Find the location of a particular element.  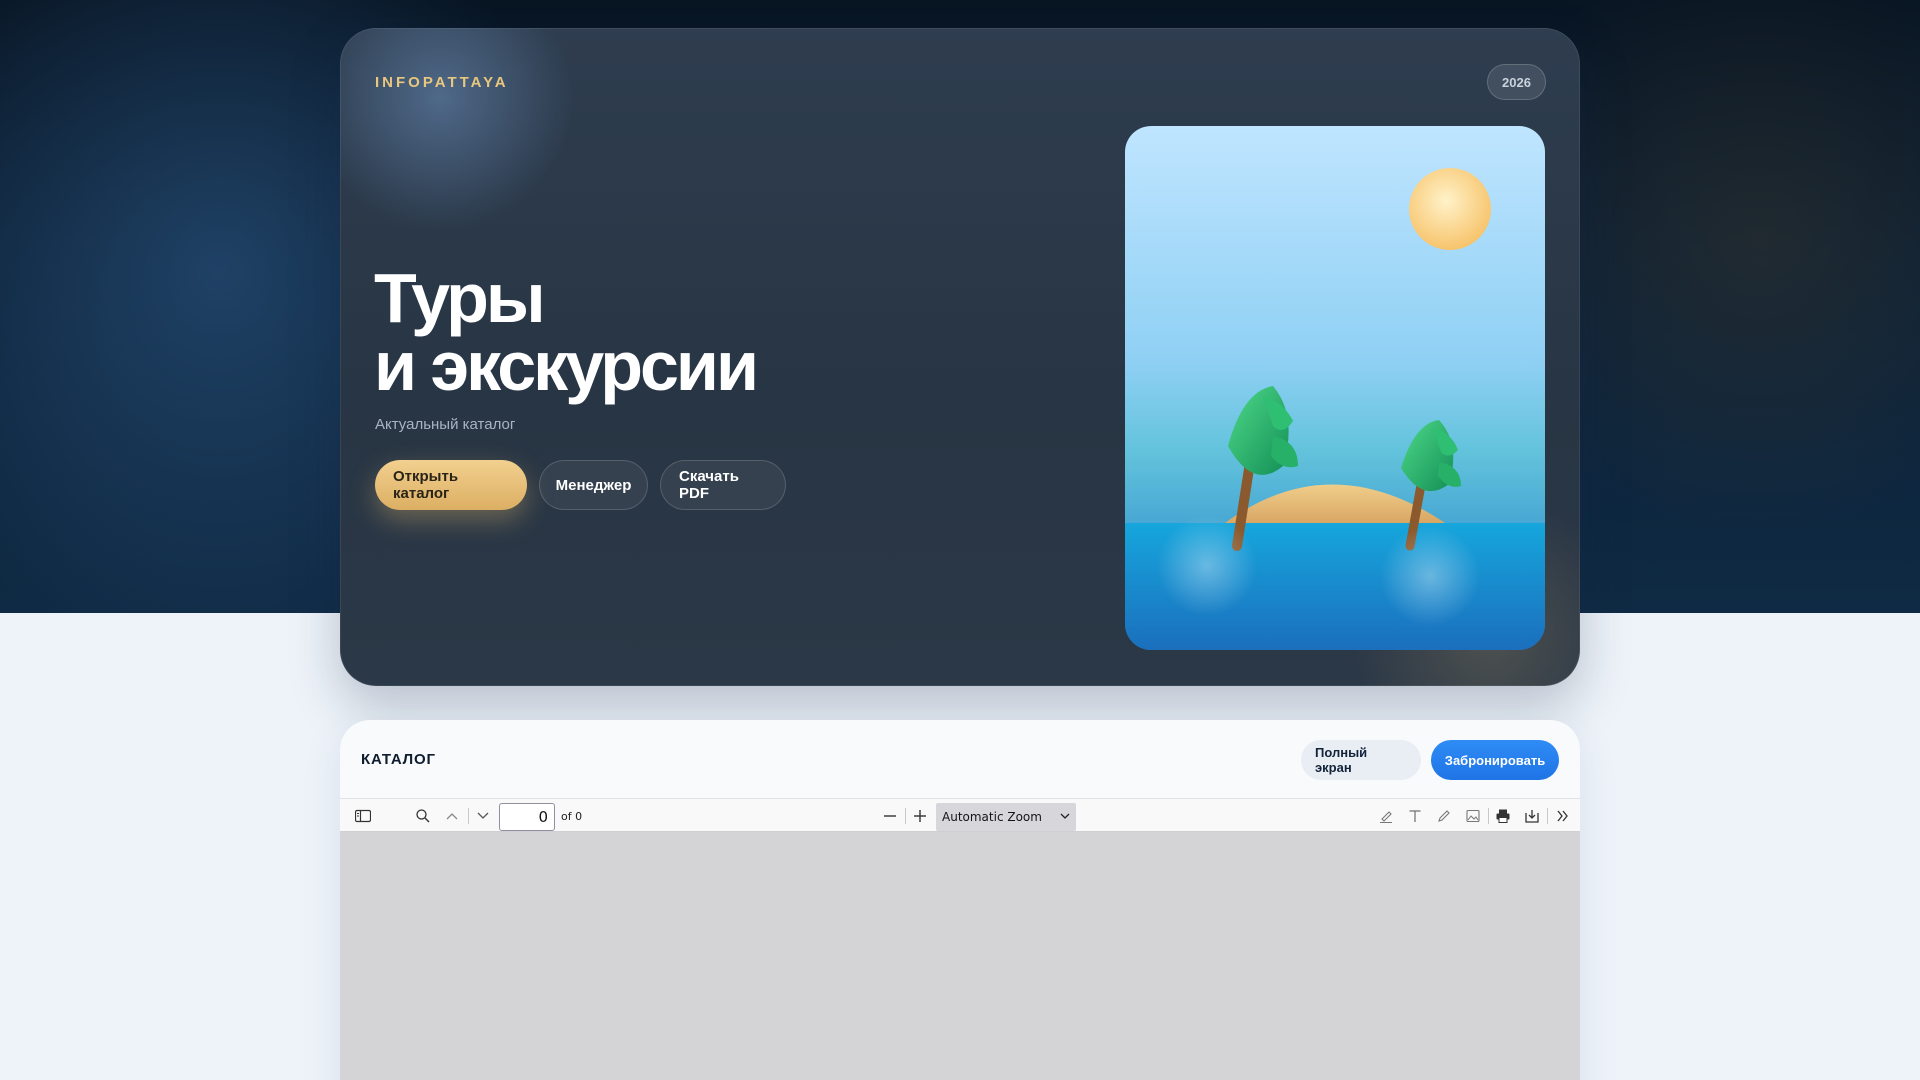

chevron-down-icon is located at coordinates (1065, 816).